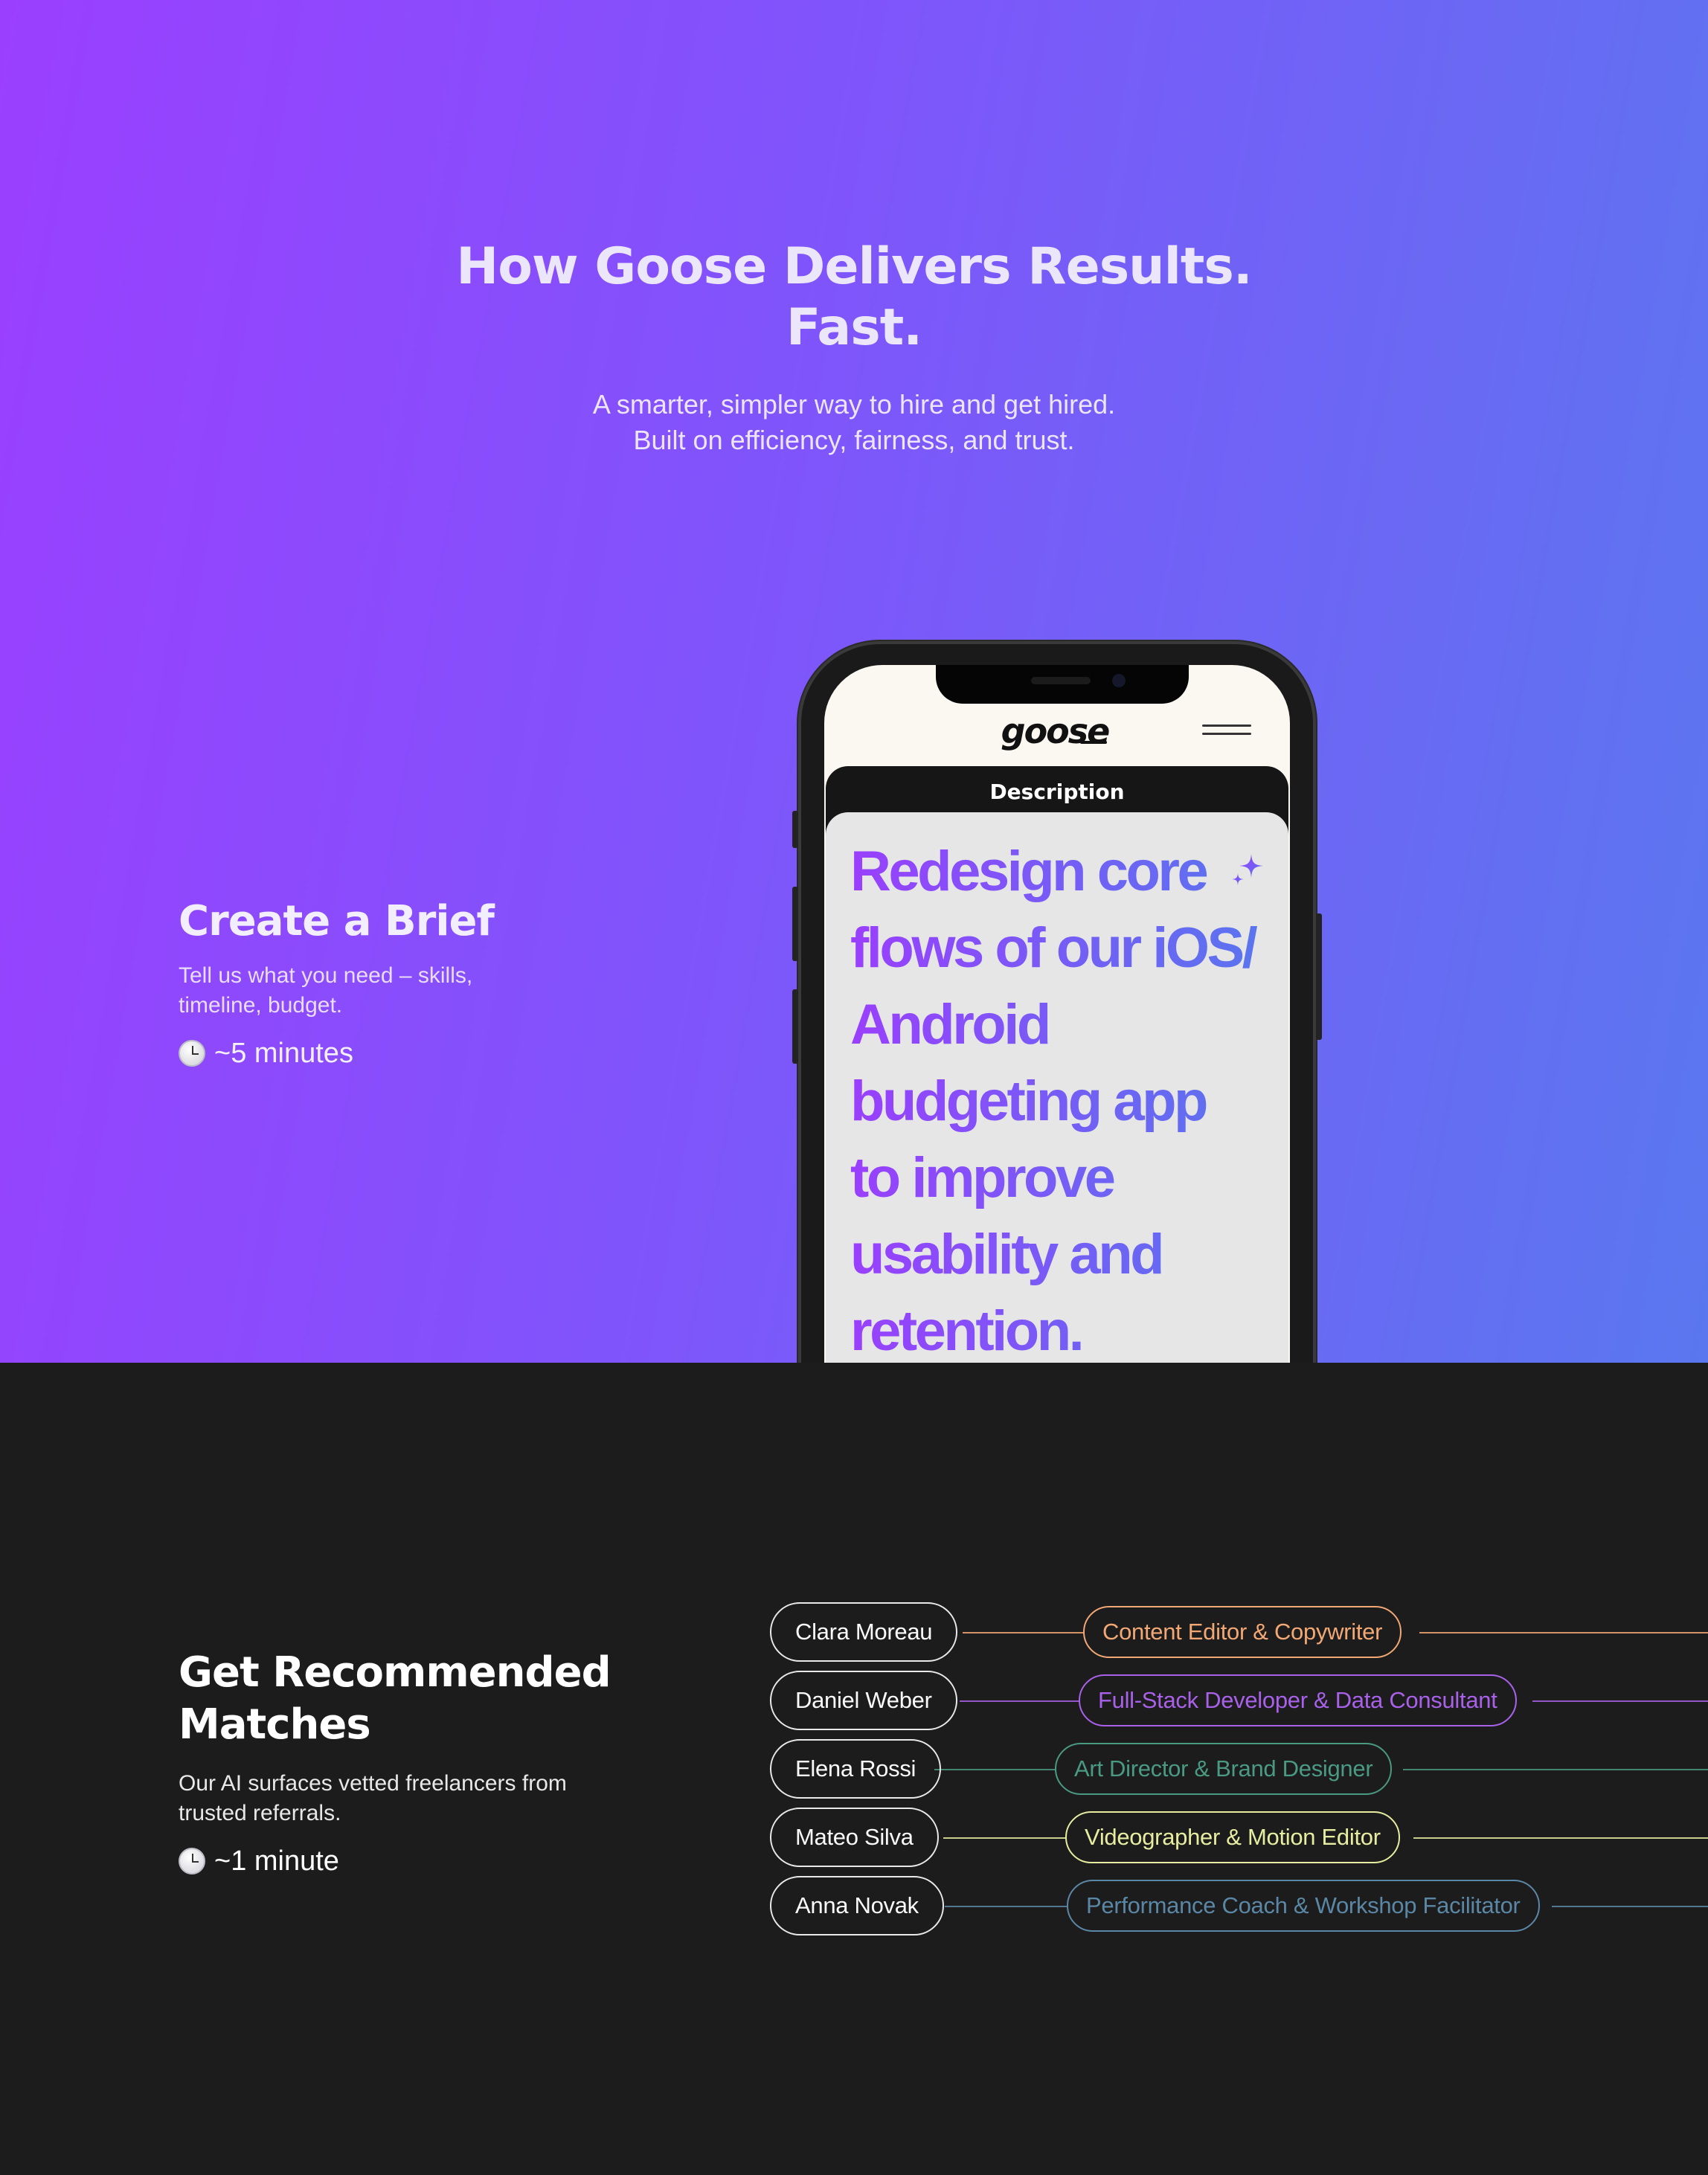 The image size is (1708, 2175). What do you see at coordinates (1054, 731) in the screenshot?
I see `goose-logo: goose` at bounding box center [1054, 731].